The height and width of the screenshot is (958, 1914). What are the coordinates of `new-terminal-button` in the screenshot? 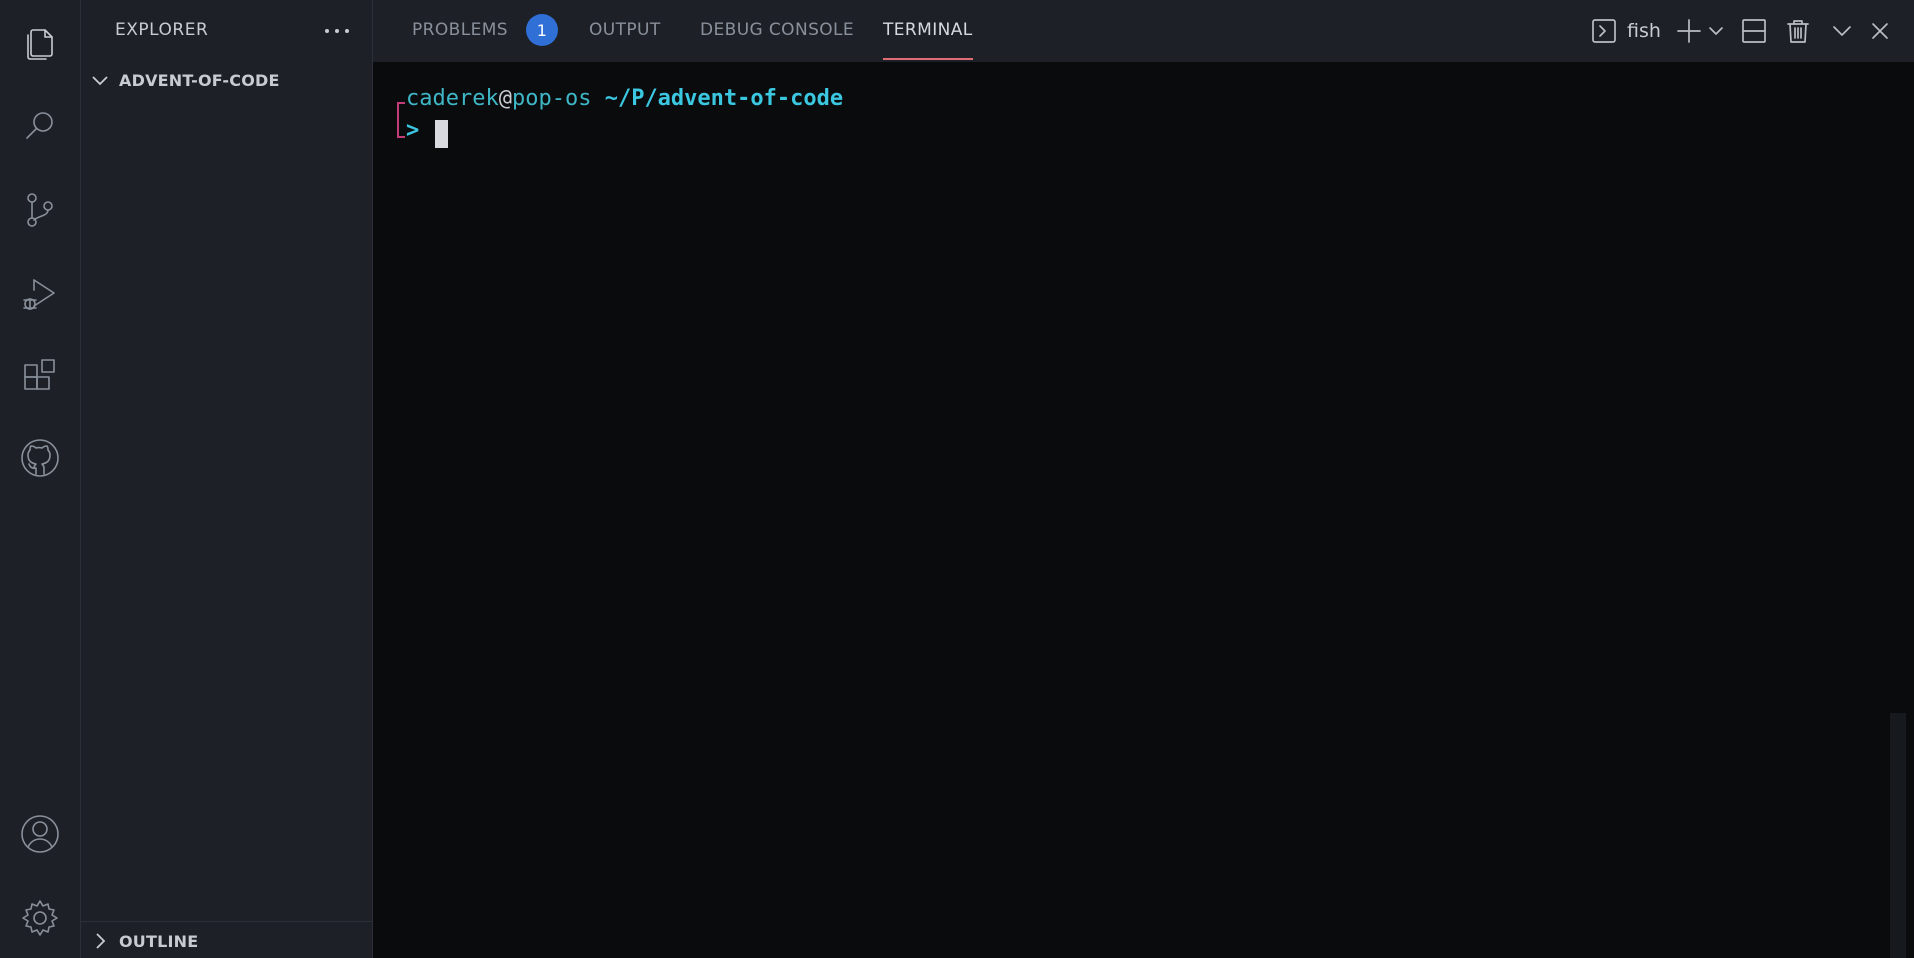 It's located at (1689, 31).